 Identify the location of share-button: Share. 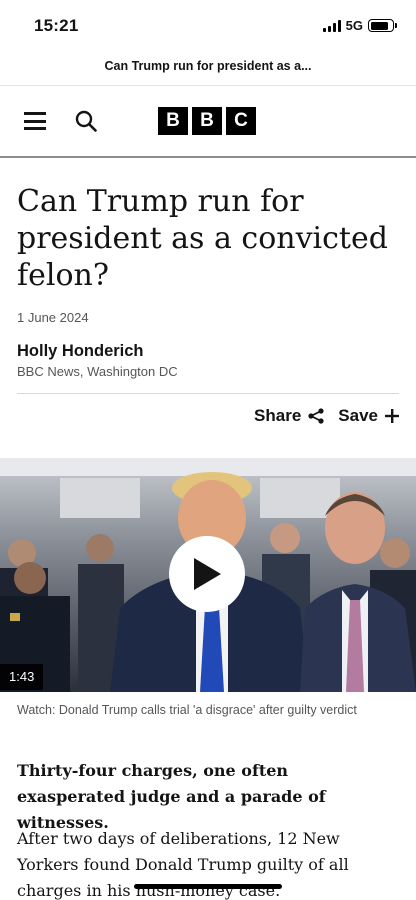
(289, 416).